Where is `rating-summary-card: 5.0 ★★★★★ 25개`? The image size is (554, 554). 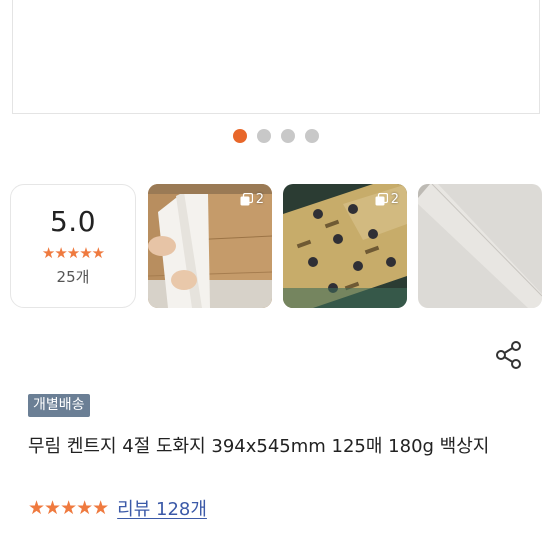
rating-summary-card: 5.0 ★★★★★ 25개 is located at coordinates (73, 246).